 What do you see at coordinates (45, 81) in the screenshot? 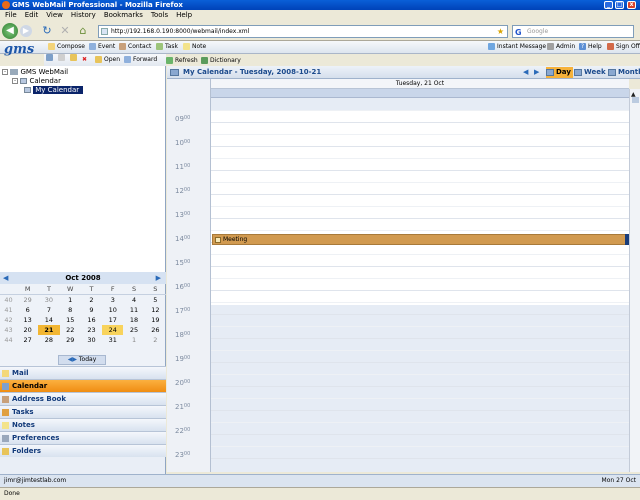
I see `tree-calendar-label: Calendar` at bounding box center [45, 81].